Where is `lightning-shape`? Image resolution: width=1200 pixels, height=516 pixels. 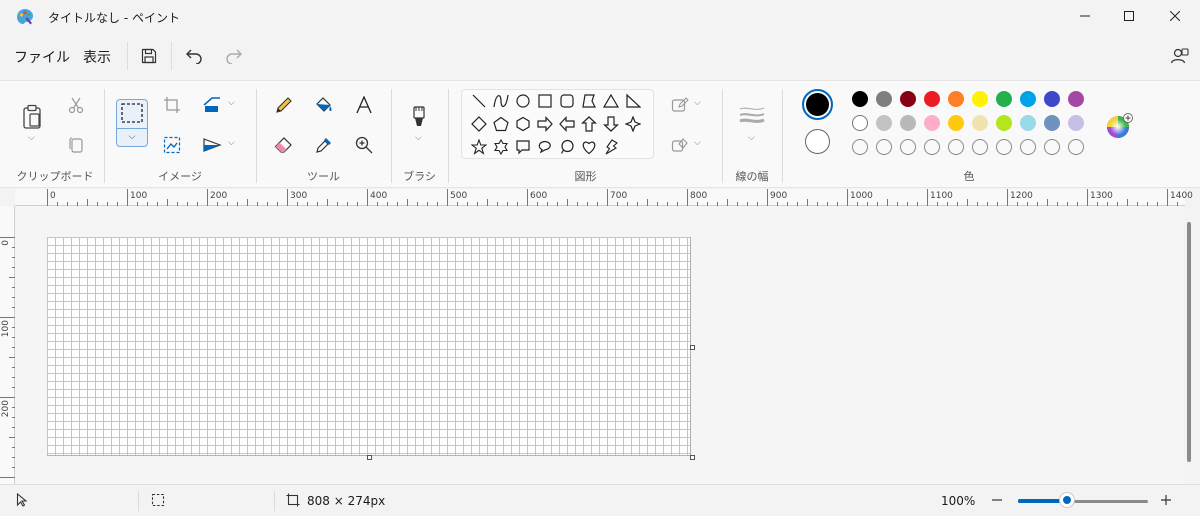
lightning-shape is located at coordinates (611, 147).